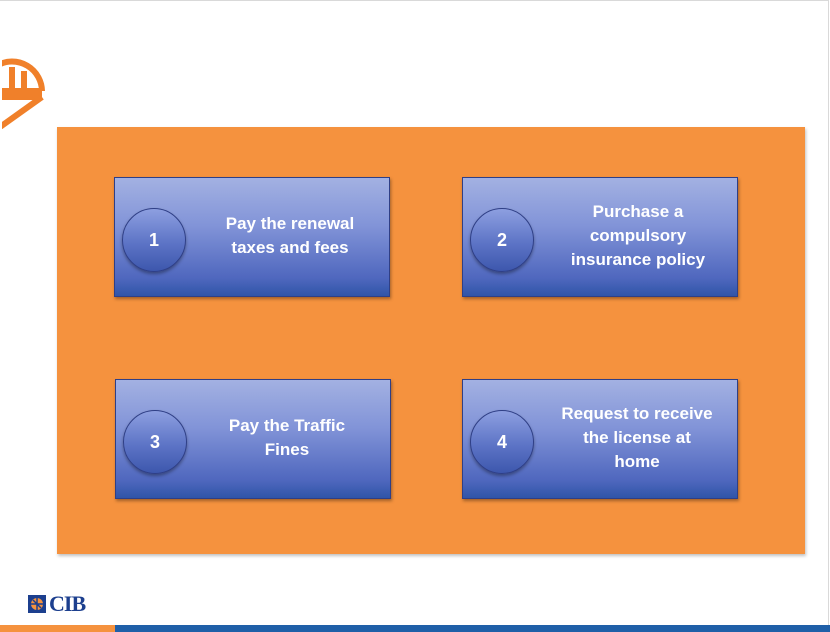 The image size is (830, 632). I want to click on step-label-line: Fines, so click(287, 449).